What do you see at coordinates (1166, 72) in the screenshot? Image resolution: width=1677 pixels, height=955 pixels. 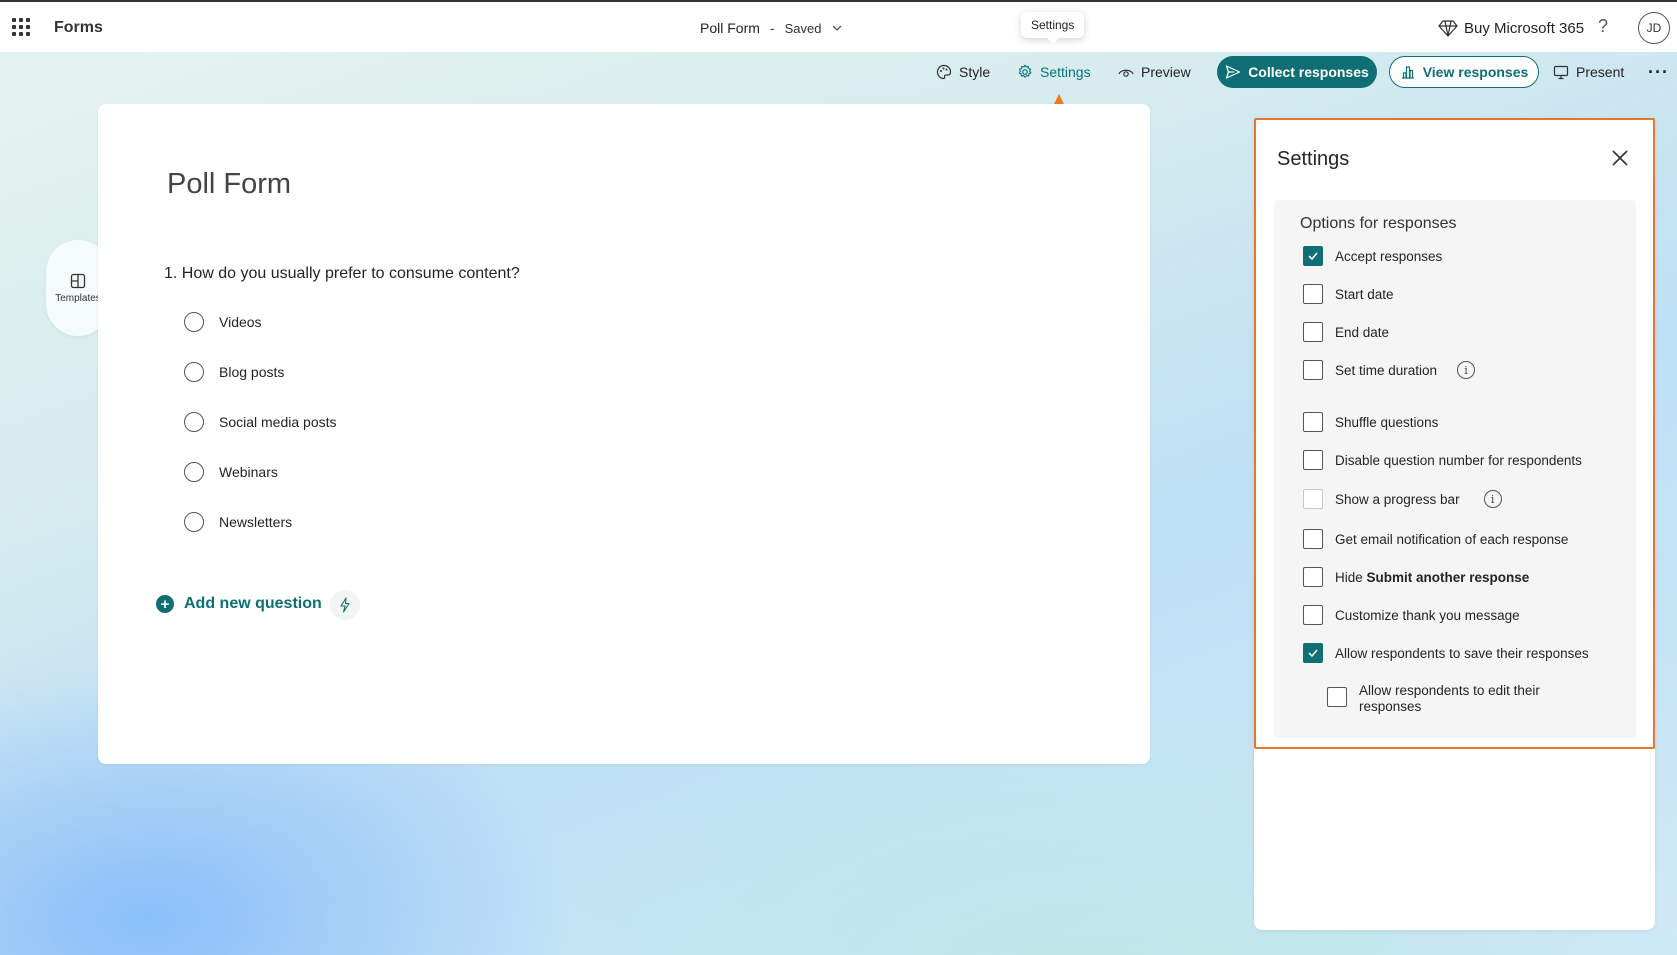 I see `preview-label: Preview` at bounding box center [1166, 72].